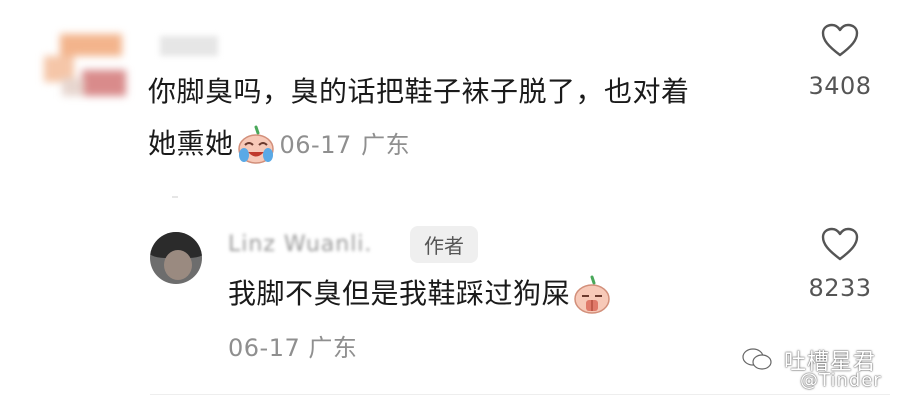 The height and width of the screenshot is (400, 900). What do you see at coordinates (189, 46) in the screenshot?
I see `username` at bounding box center [189, 46].